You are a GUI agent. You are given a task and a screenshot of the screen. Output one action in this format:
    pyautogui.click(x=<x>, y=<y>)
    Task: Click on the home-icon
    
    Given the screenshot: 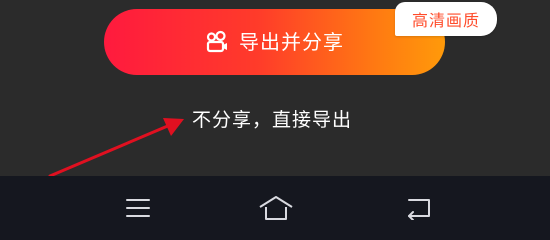 What is the action you would take?
    pyautogui.click(x=276, y=208)
    